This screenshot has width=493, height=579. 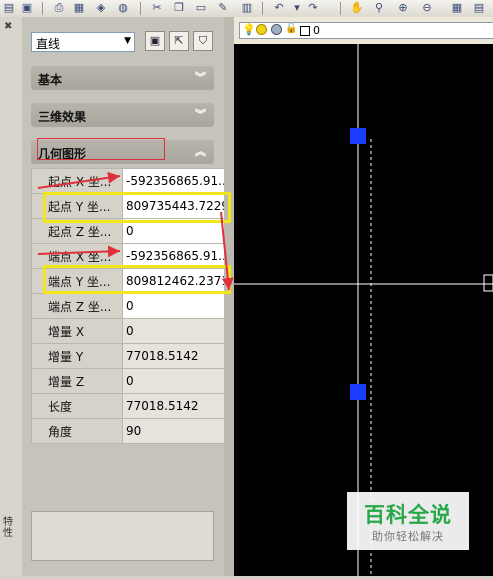 I want to click on watermark-logo: 百科全说 助你轻松解决, so click(x=408, y=521).